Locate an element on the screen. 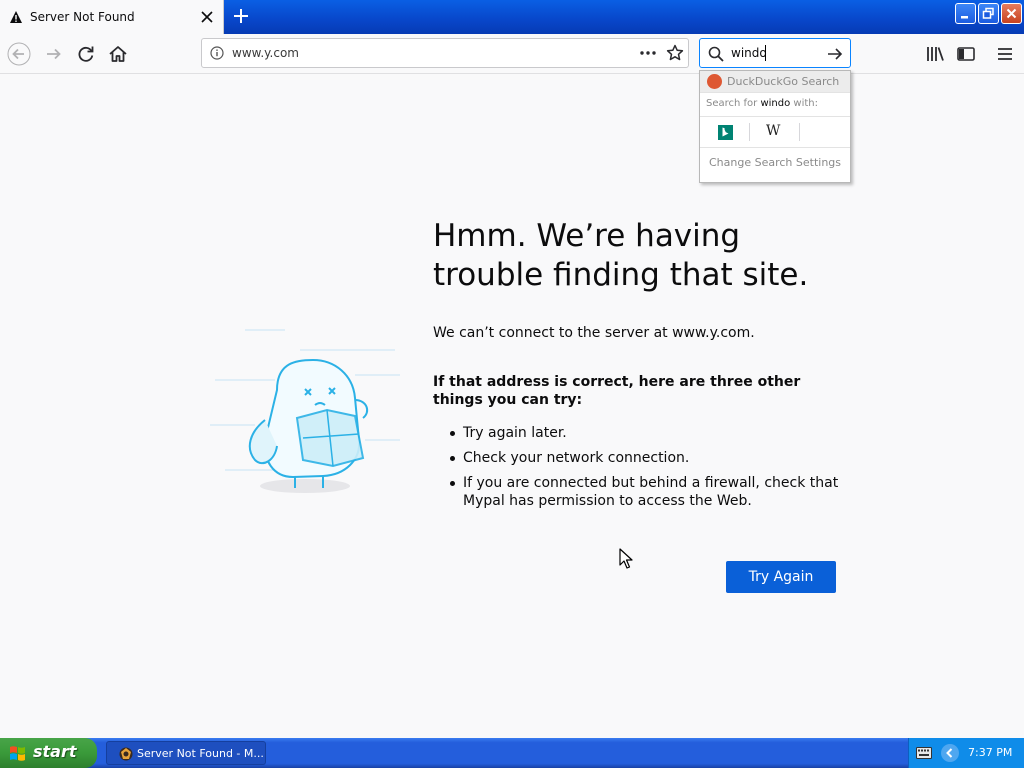 The height and width of the screenshot is (768, 1024). search-for-prefix: Search for is located at coordinates (733, 103).